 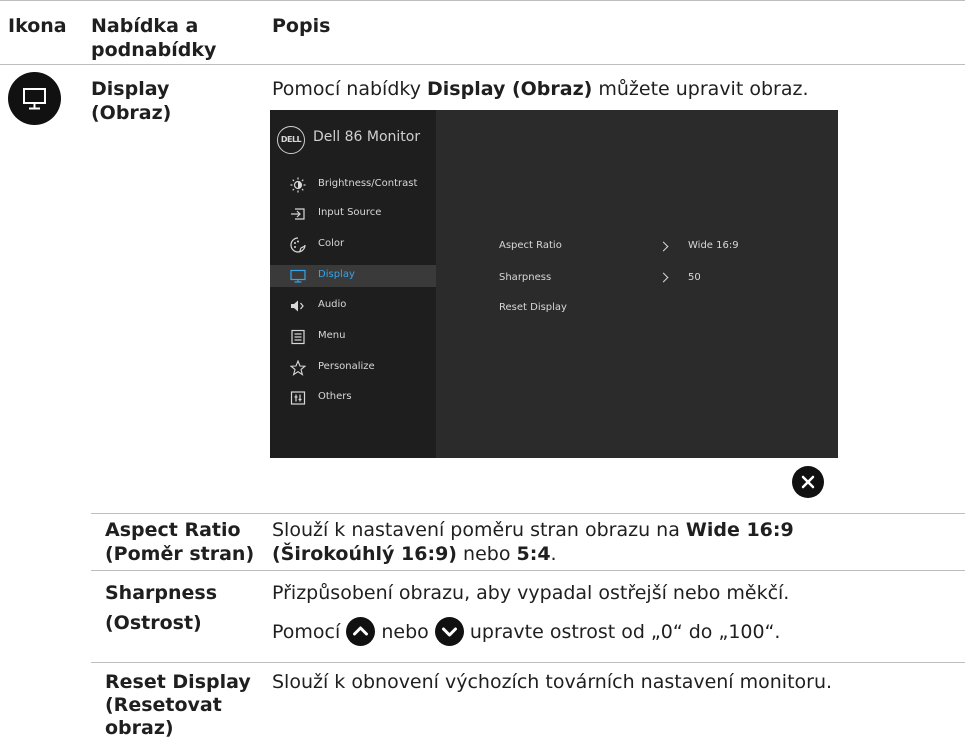 What do you see at coordinates (178, 682) in the screenshot?
I see `reset-display-name-line1: Reset Display` at bounding box center [178, 682].